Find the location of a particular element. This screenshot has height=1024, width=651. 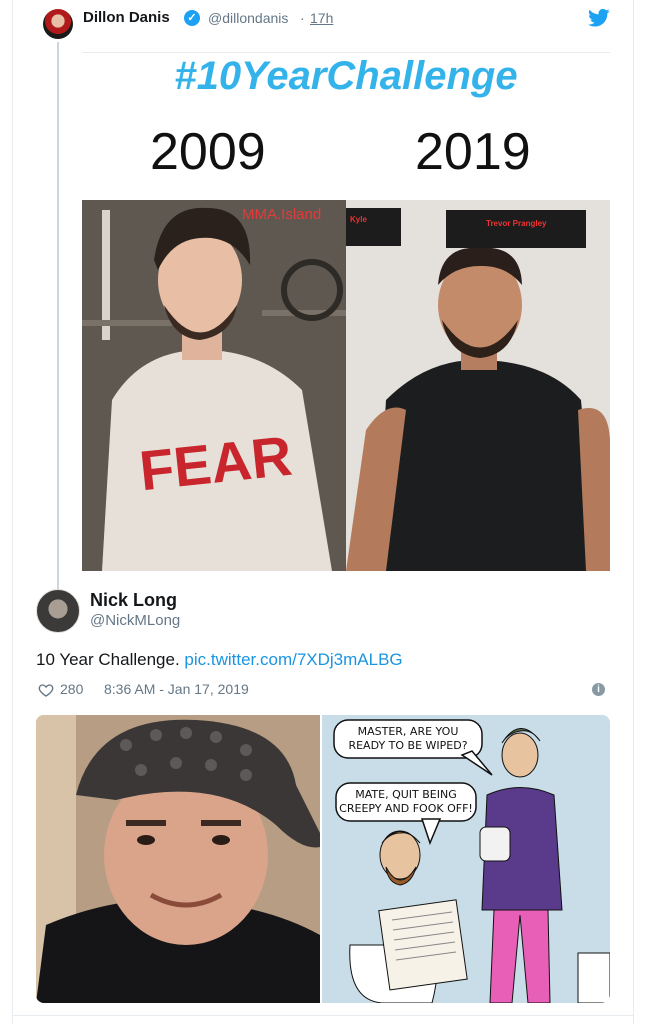

cartoon-bubble-1-line-2: READY TO BE WIPED? is located at coordinates (407, 745).